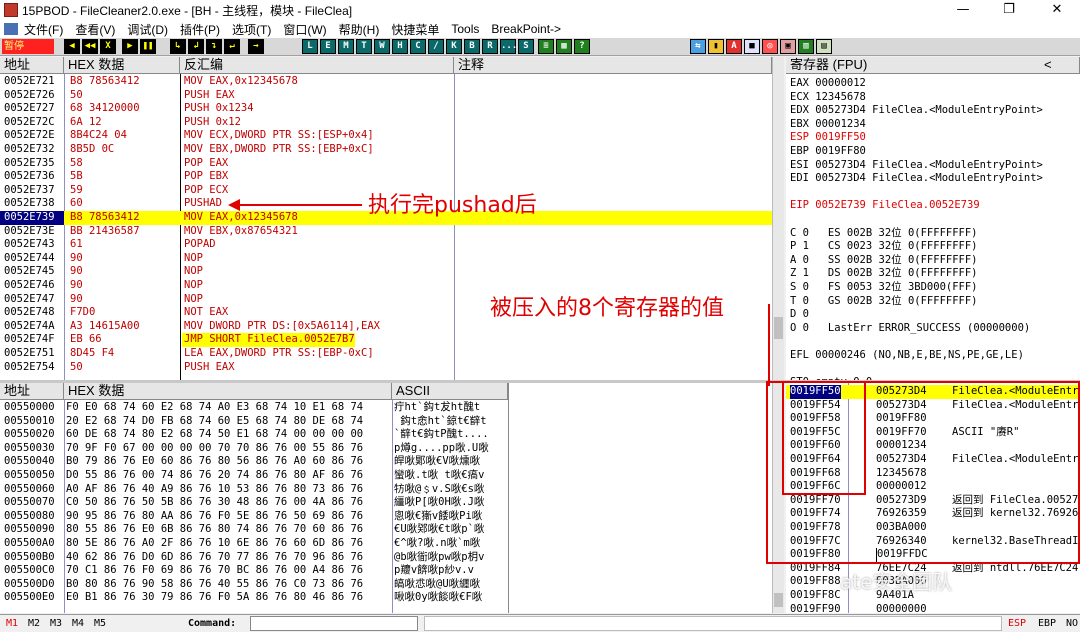 Image resolution: width=1080 pixels, height=632 pixels. What do you see at coordinates (916, 166) in the screenshot?
I see `register-line: ESI 005273D4 FileClea.<ModuleEntryPoint>` at bounding box center [916, 166].